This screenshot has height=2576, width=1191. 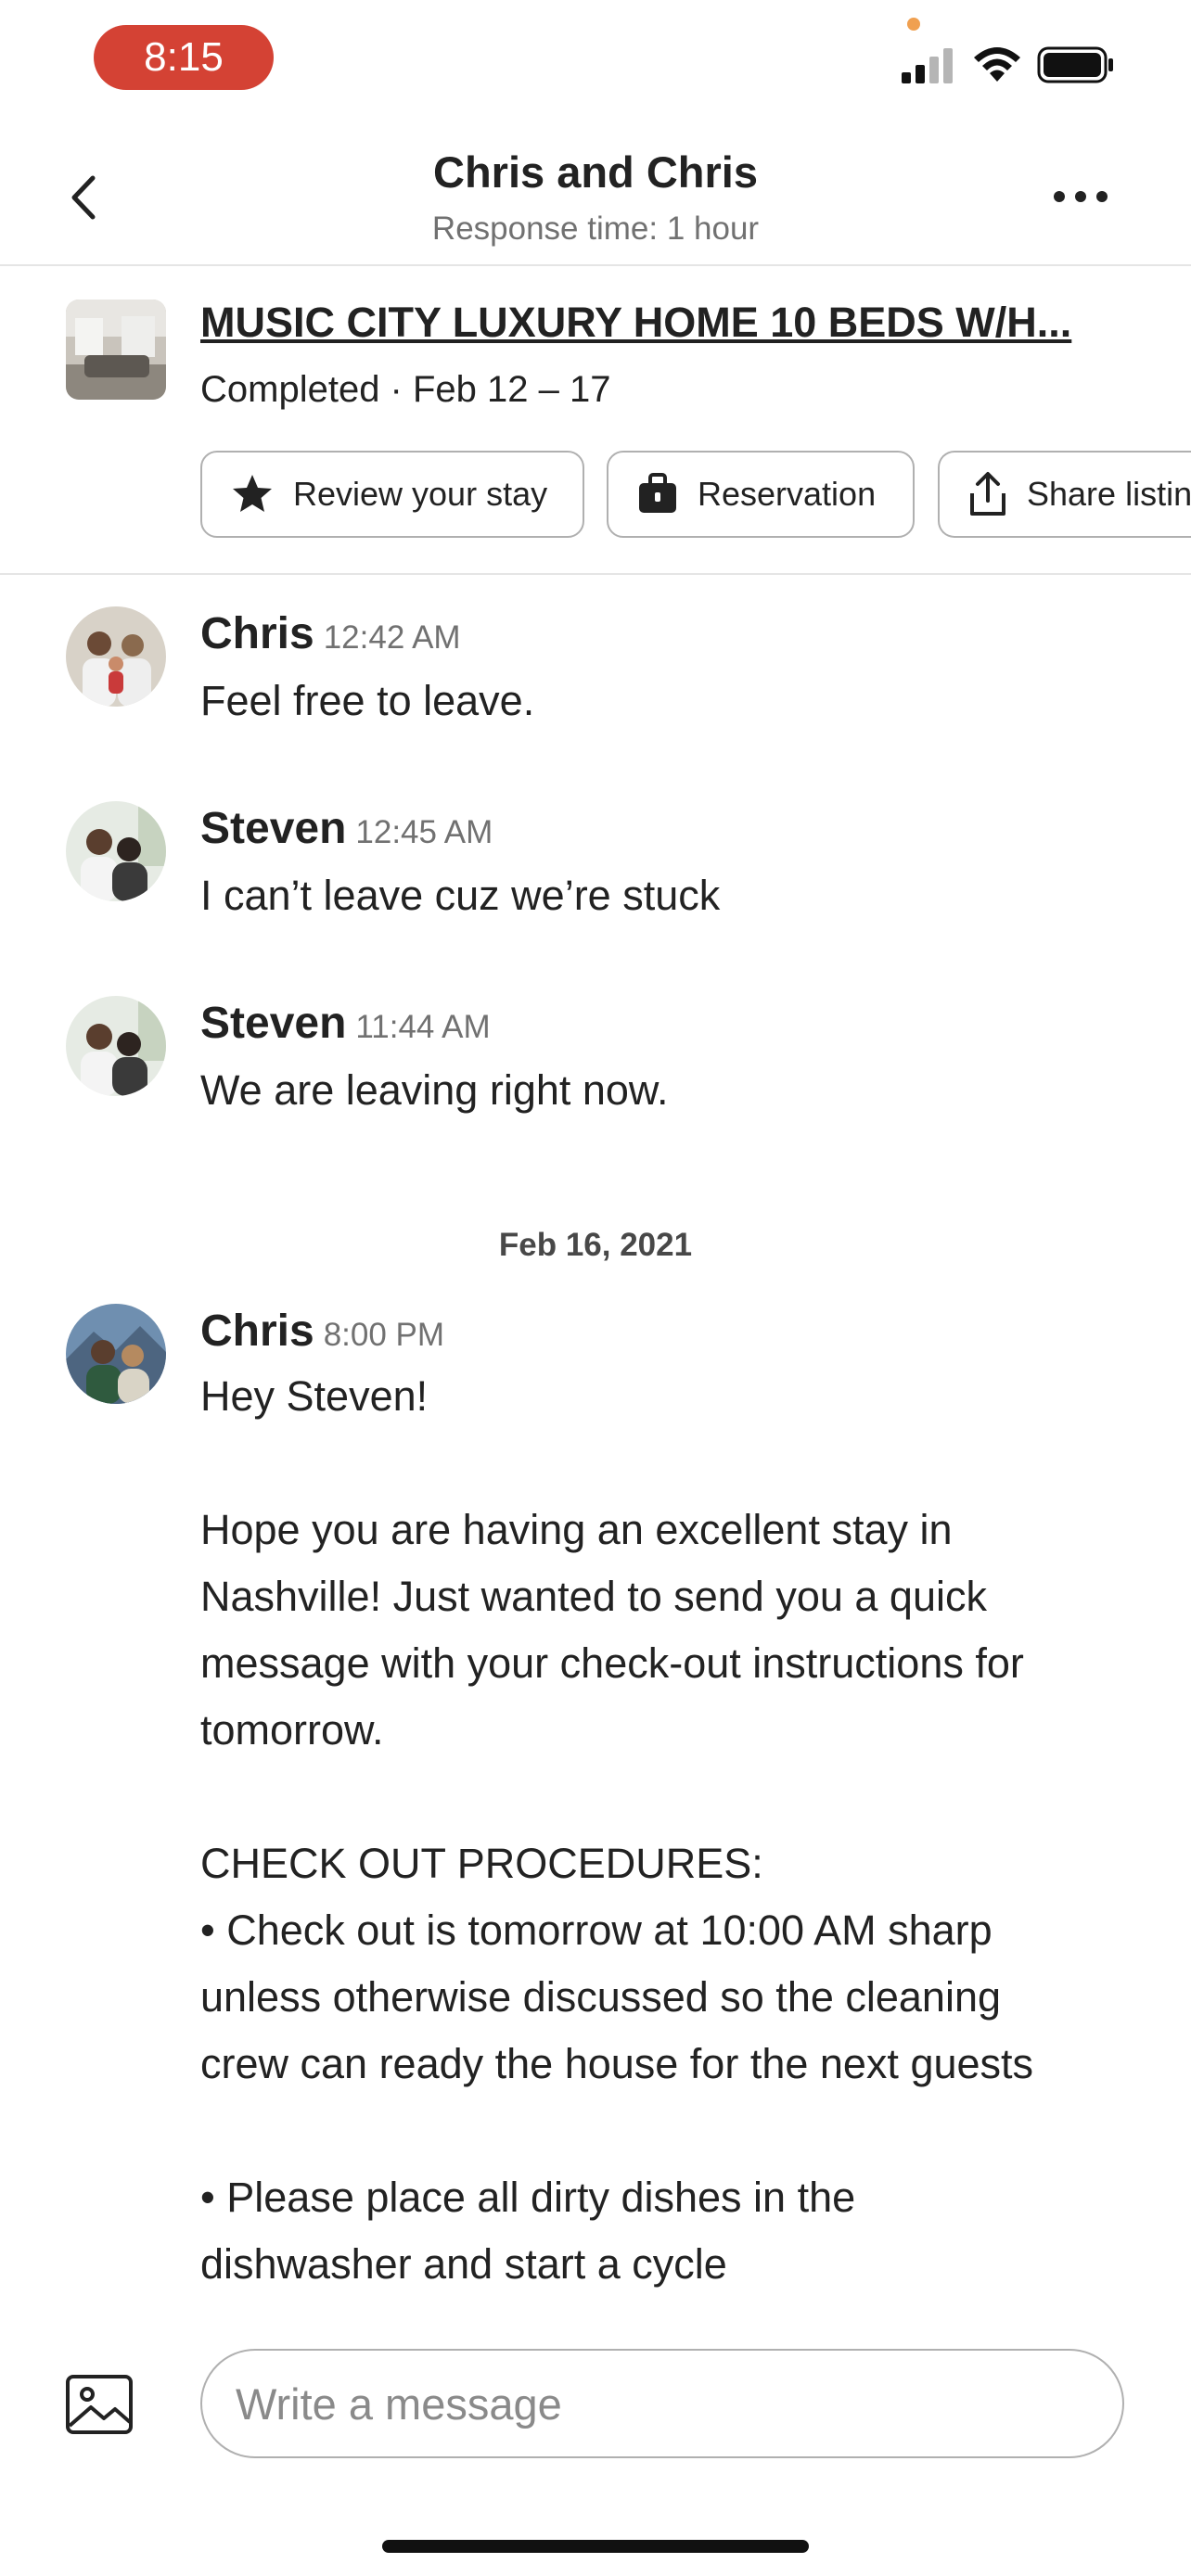 I want to click on attach-photo-button, so click(x=99, y=2405).